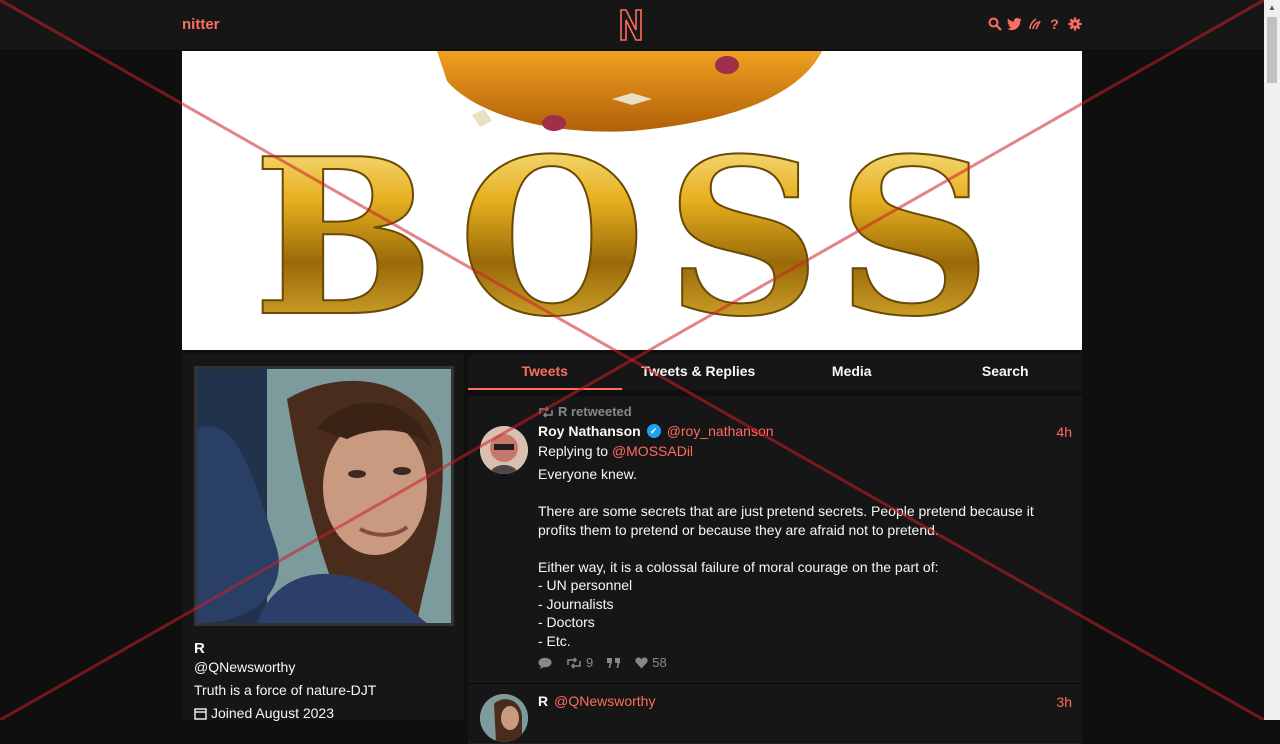 This screenshot has height=744, width=1280. I want to click on avatar-image, so click(324, 496).